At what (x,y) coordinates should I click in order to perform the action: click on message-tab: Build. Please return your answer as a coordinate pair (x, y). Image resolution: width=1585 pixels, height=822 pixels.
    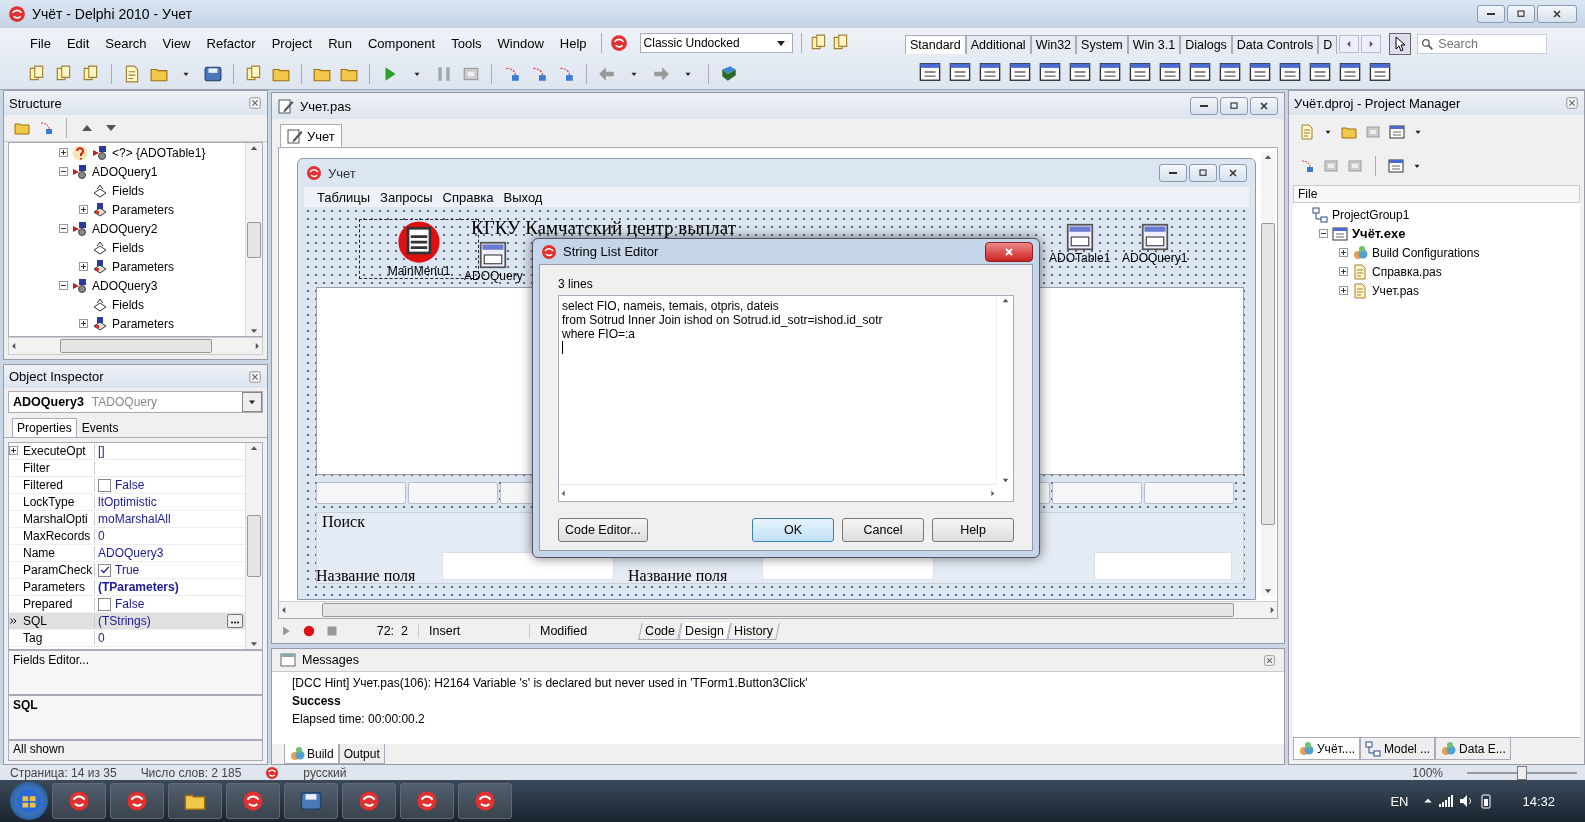
    Looking at the image, I should click on (311, 754).